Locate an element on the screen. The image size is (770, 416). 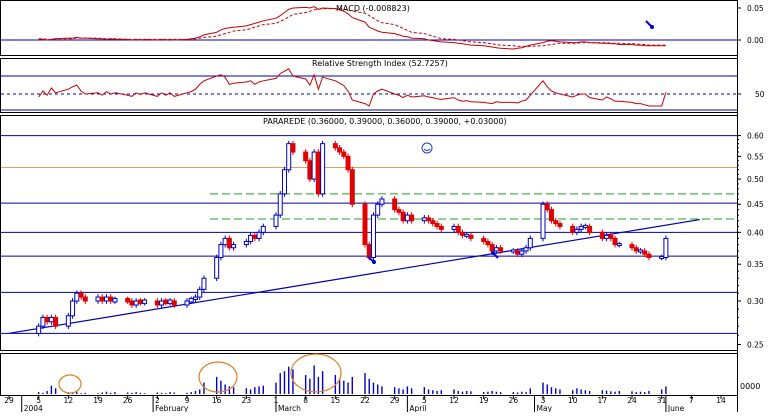
rsi-series is located at coordinates (352, 87).